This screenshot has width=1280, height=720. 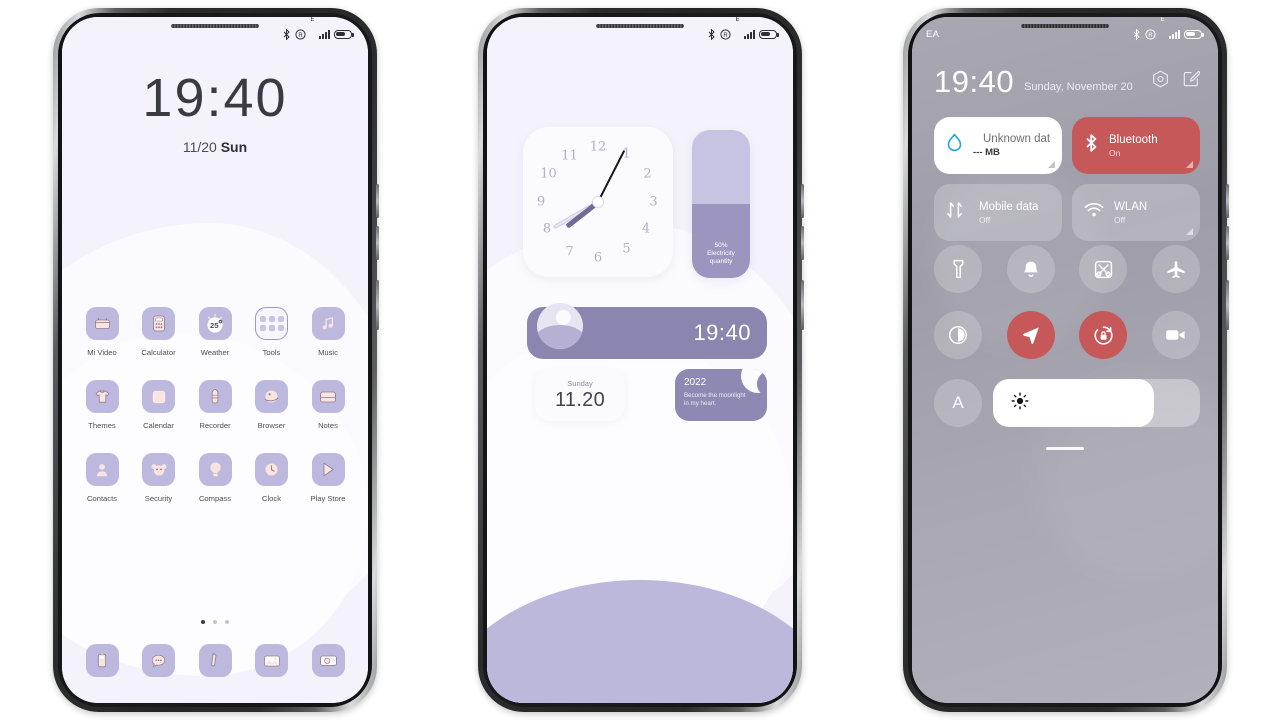 I want to click on dock-item-camera, so click(x=328, y=660).